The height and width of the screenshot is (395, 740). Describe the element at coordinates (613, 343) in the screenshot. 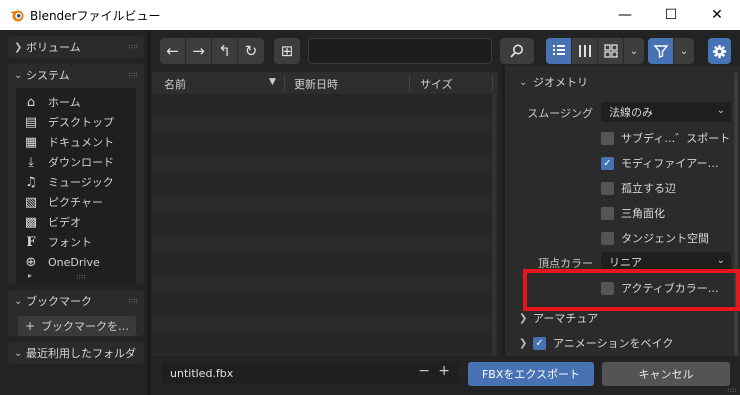

I see `bake-animation-label: アニメーションをベイク` at that location.